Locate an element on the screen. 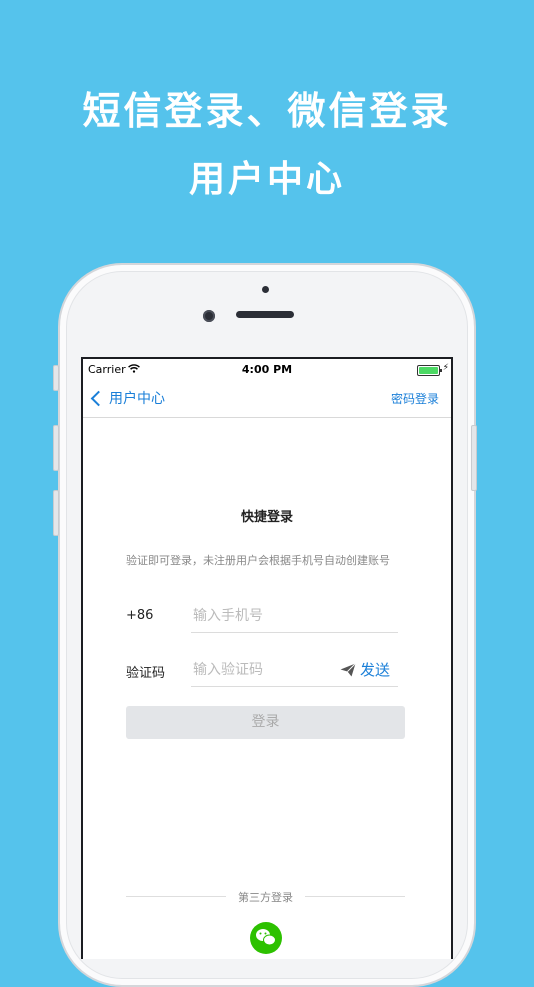  send-code-button: 发送 is located at coordinates (365, 669).